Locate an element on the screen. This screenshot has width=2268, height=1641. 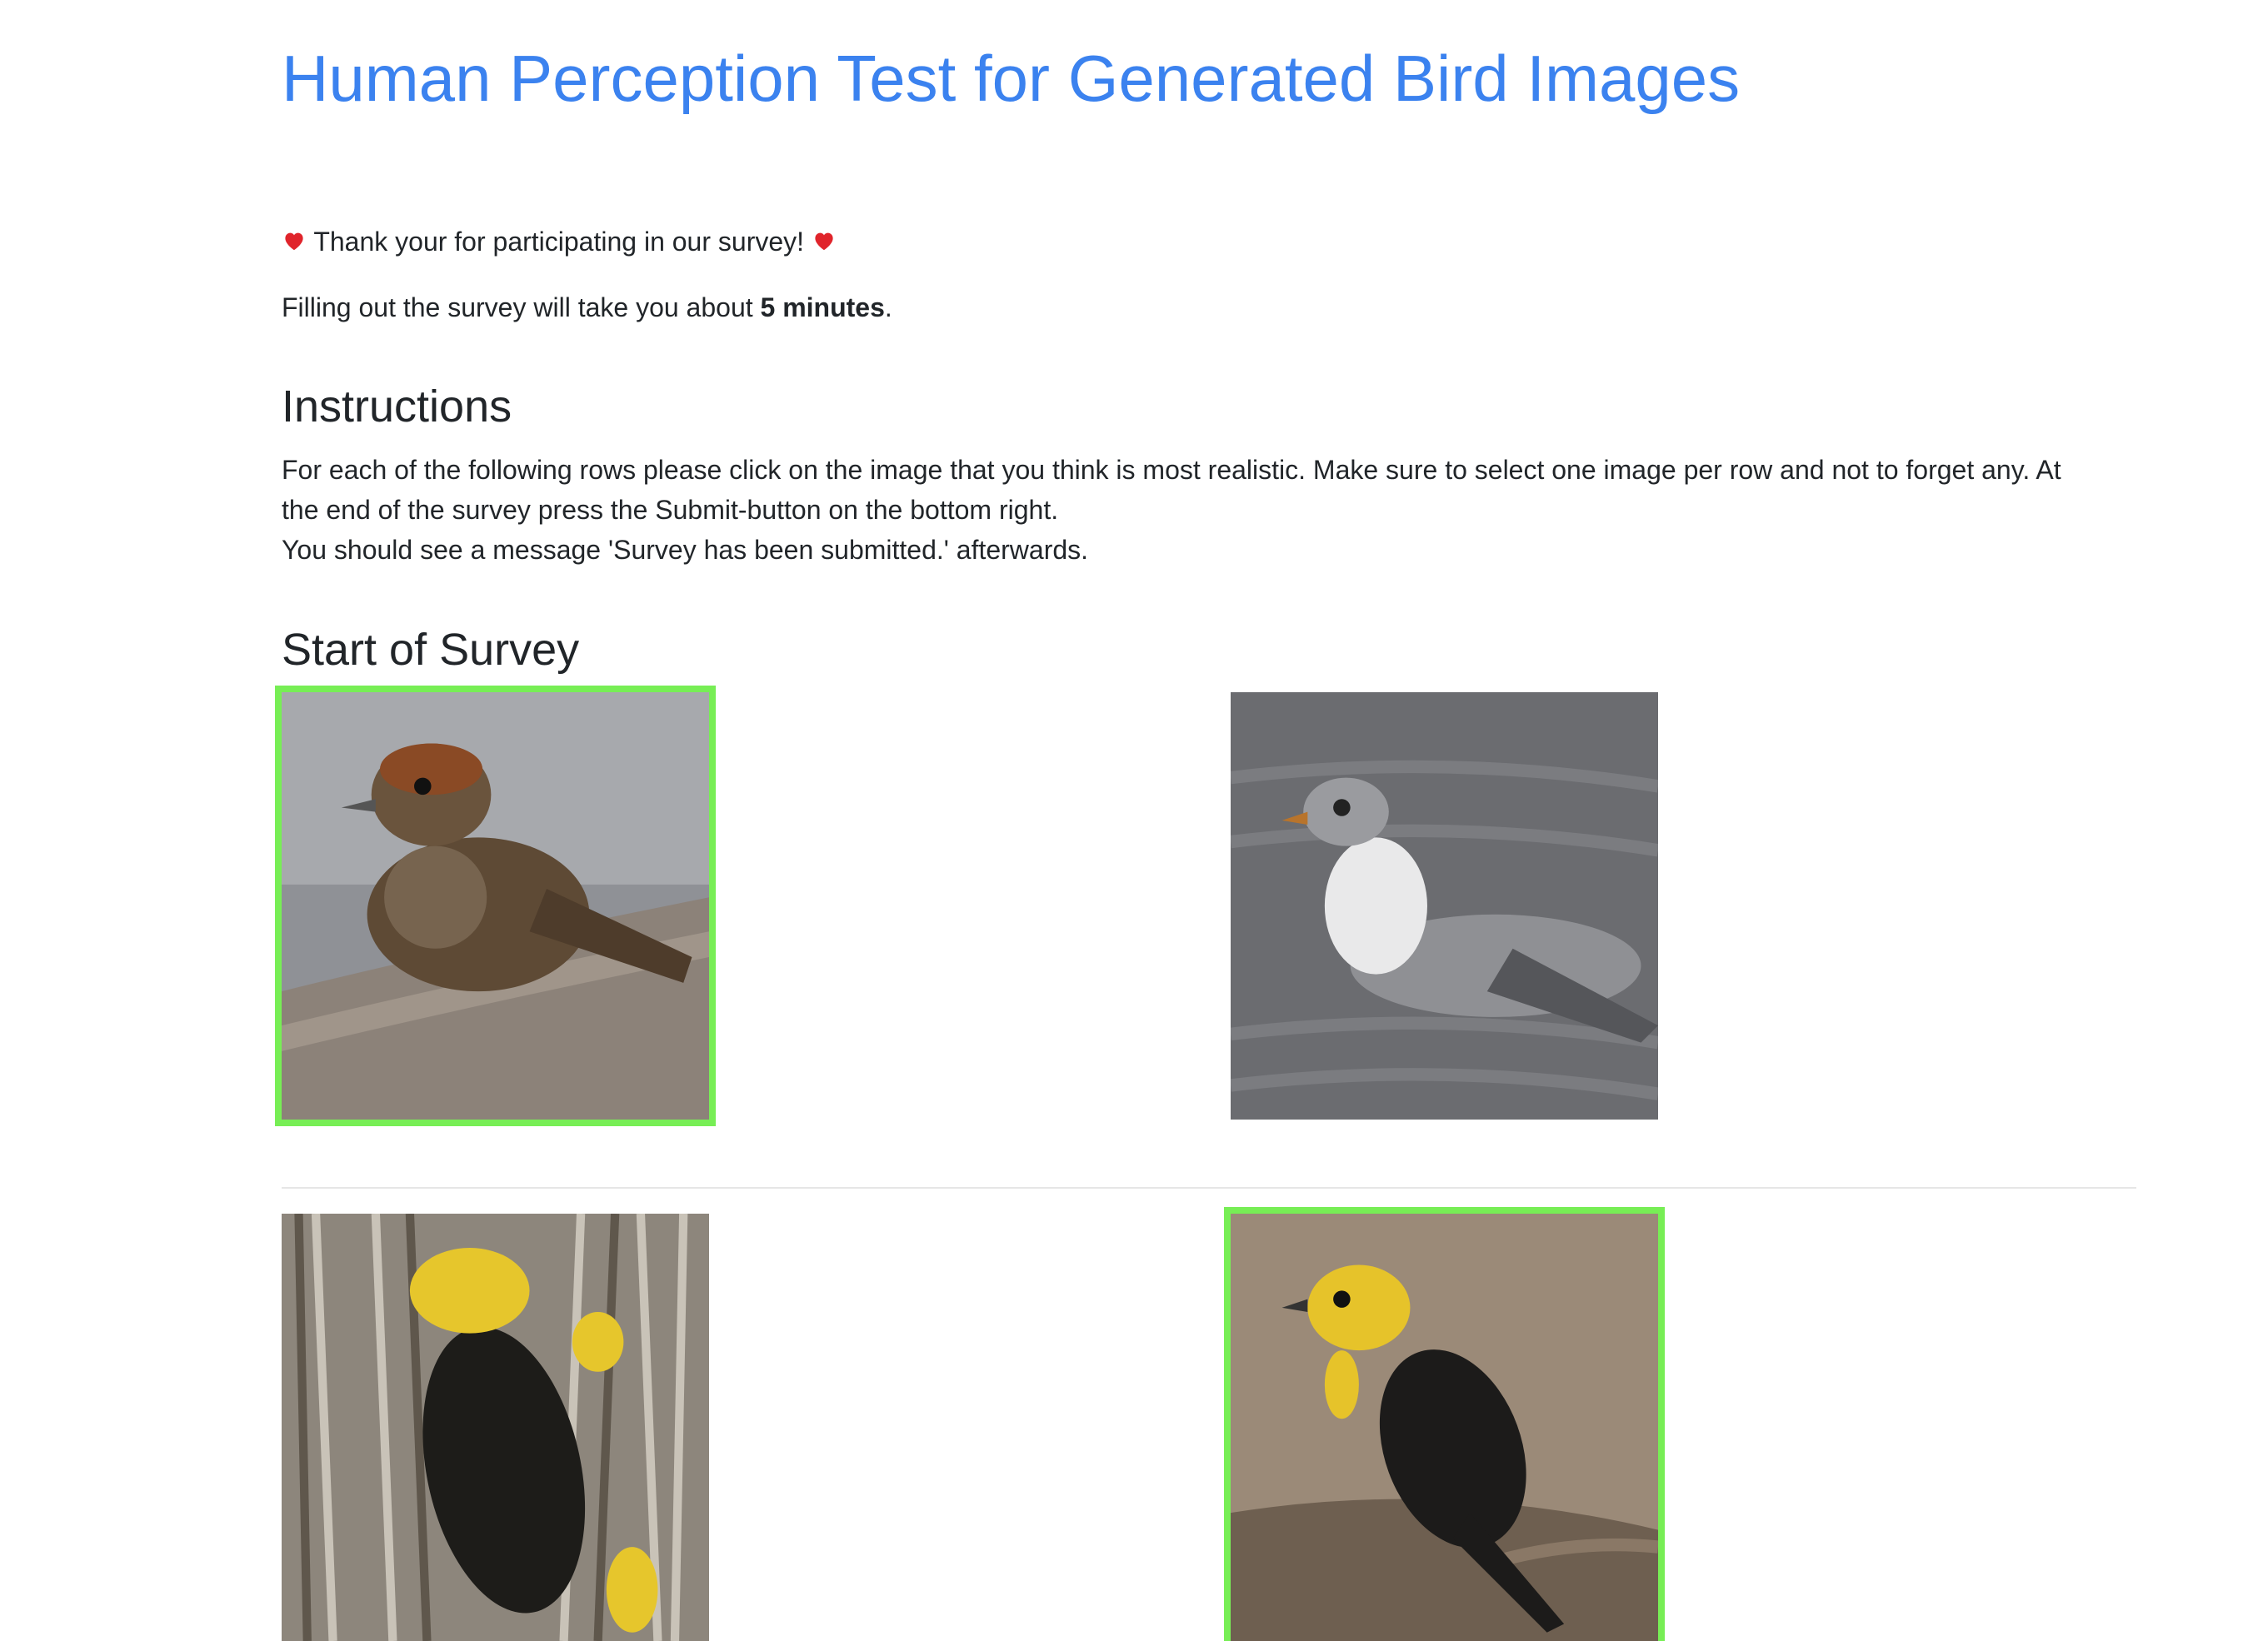
survey-image-blackbird-reeds is located at coordinates (495, 1427).